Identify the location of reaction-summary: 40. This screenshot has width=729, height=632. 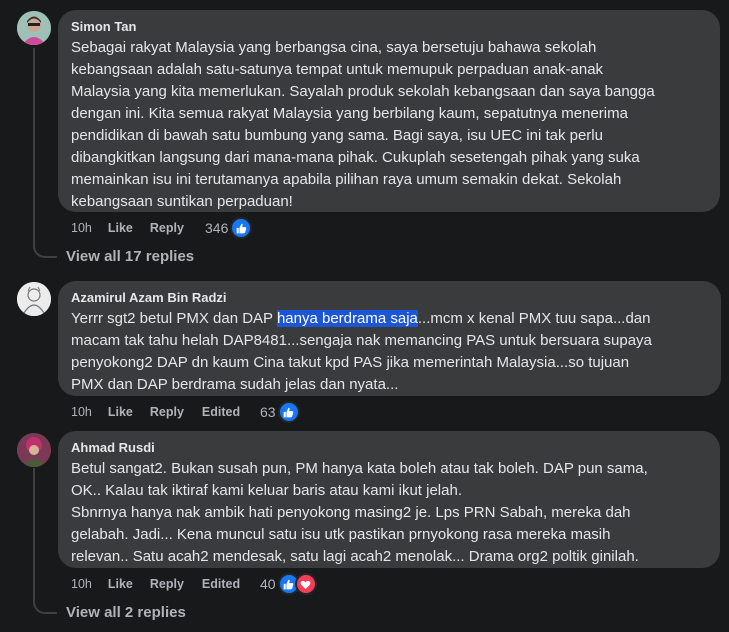
(288, 584).